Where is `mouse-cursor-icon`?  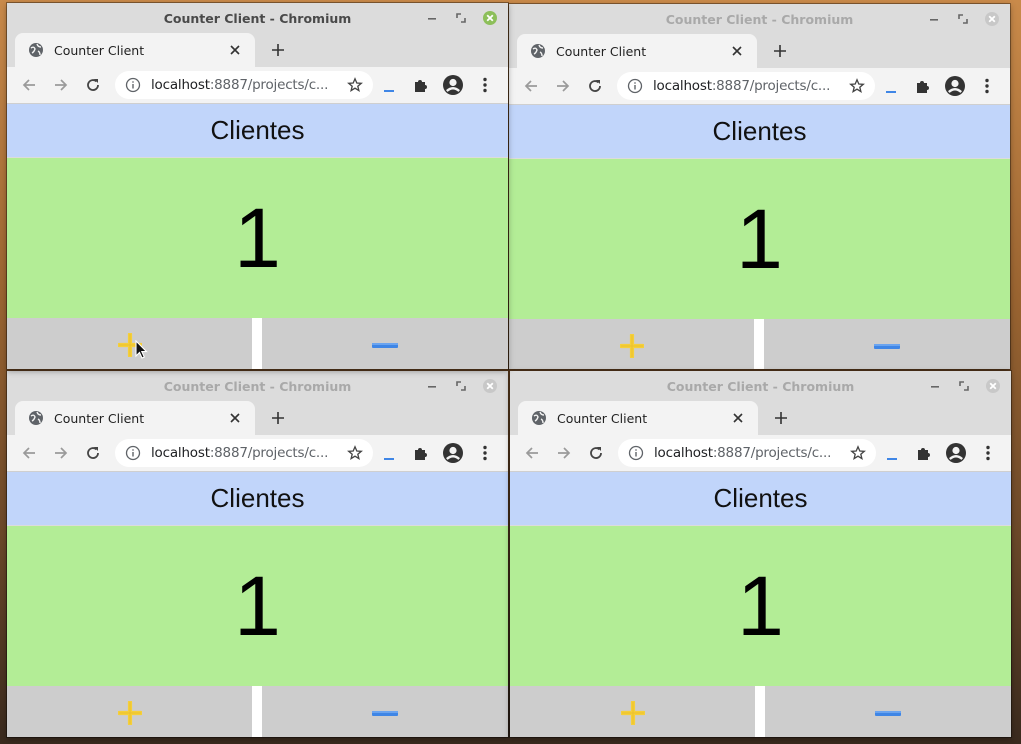
mouse-cursor-icon is located at coordinates (141, 349).